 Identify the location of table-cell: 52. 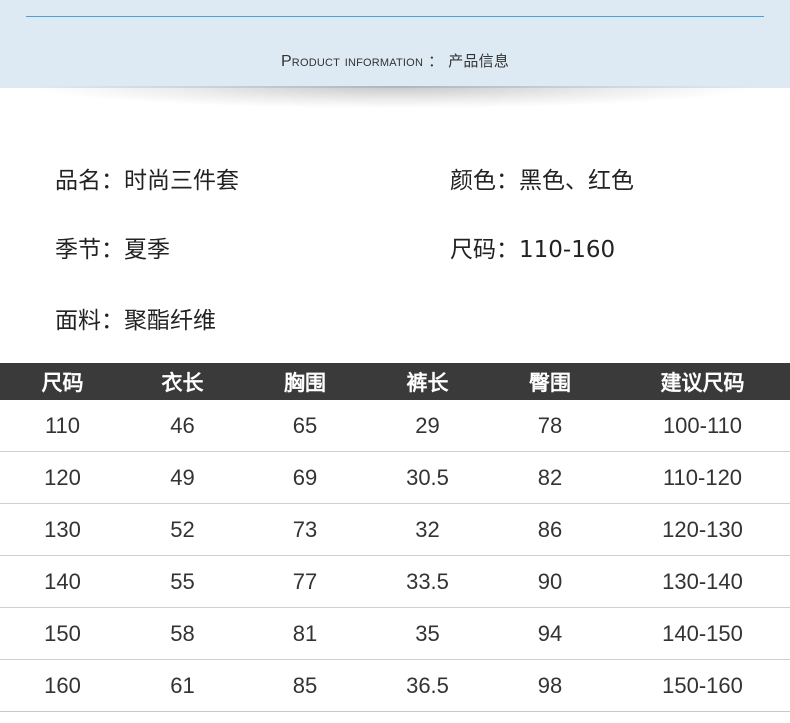
(182, 529).